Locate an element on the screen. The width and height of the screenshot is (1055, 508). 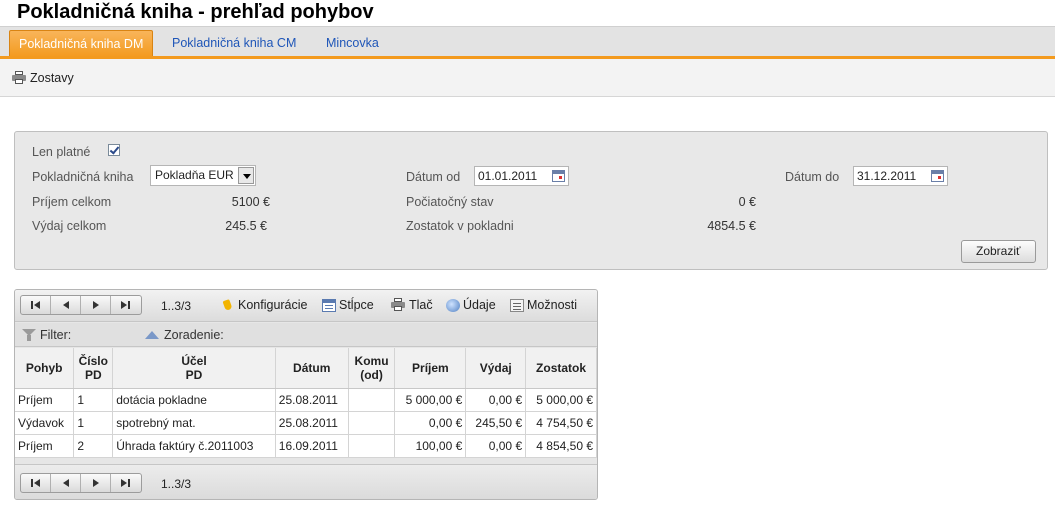
columns-button: Stĺpce is located at coordinates (348, 305).